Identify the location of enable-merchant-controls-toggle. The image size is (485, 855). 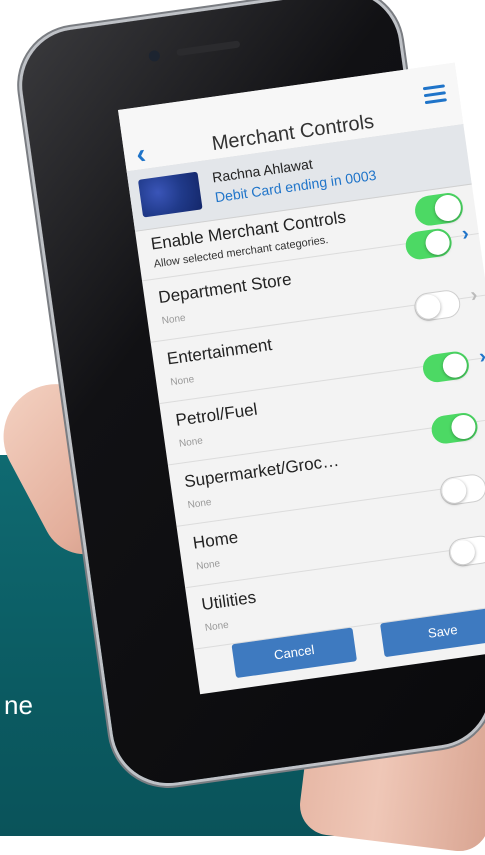
(439, 209).